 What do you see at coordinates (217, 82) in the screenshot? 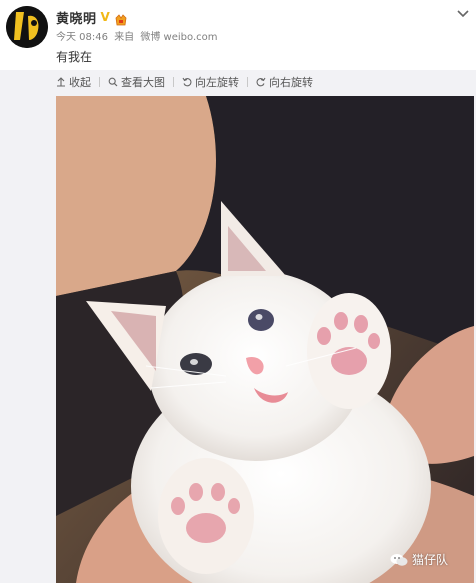
I see `rotate-left-label: 向左旋转` at bounding box center [217, 82].